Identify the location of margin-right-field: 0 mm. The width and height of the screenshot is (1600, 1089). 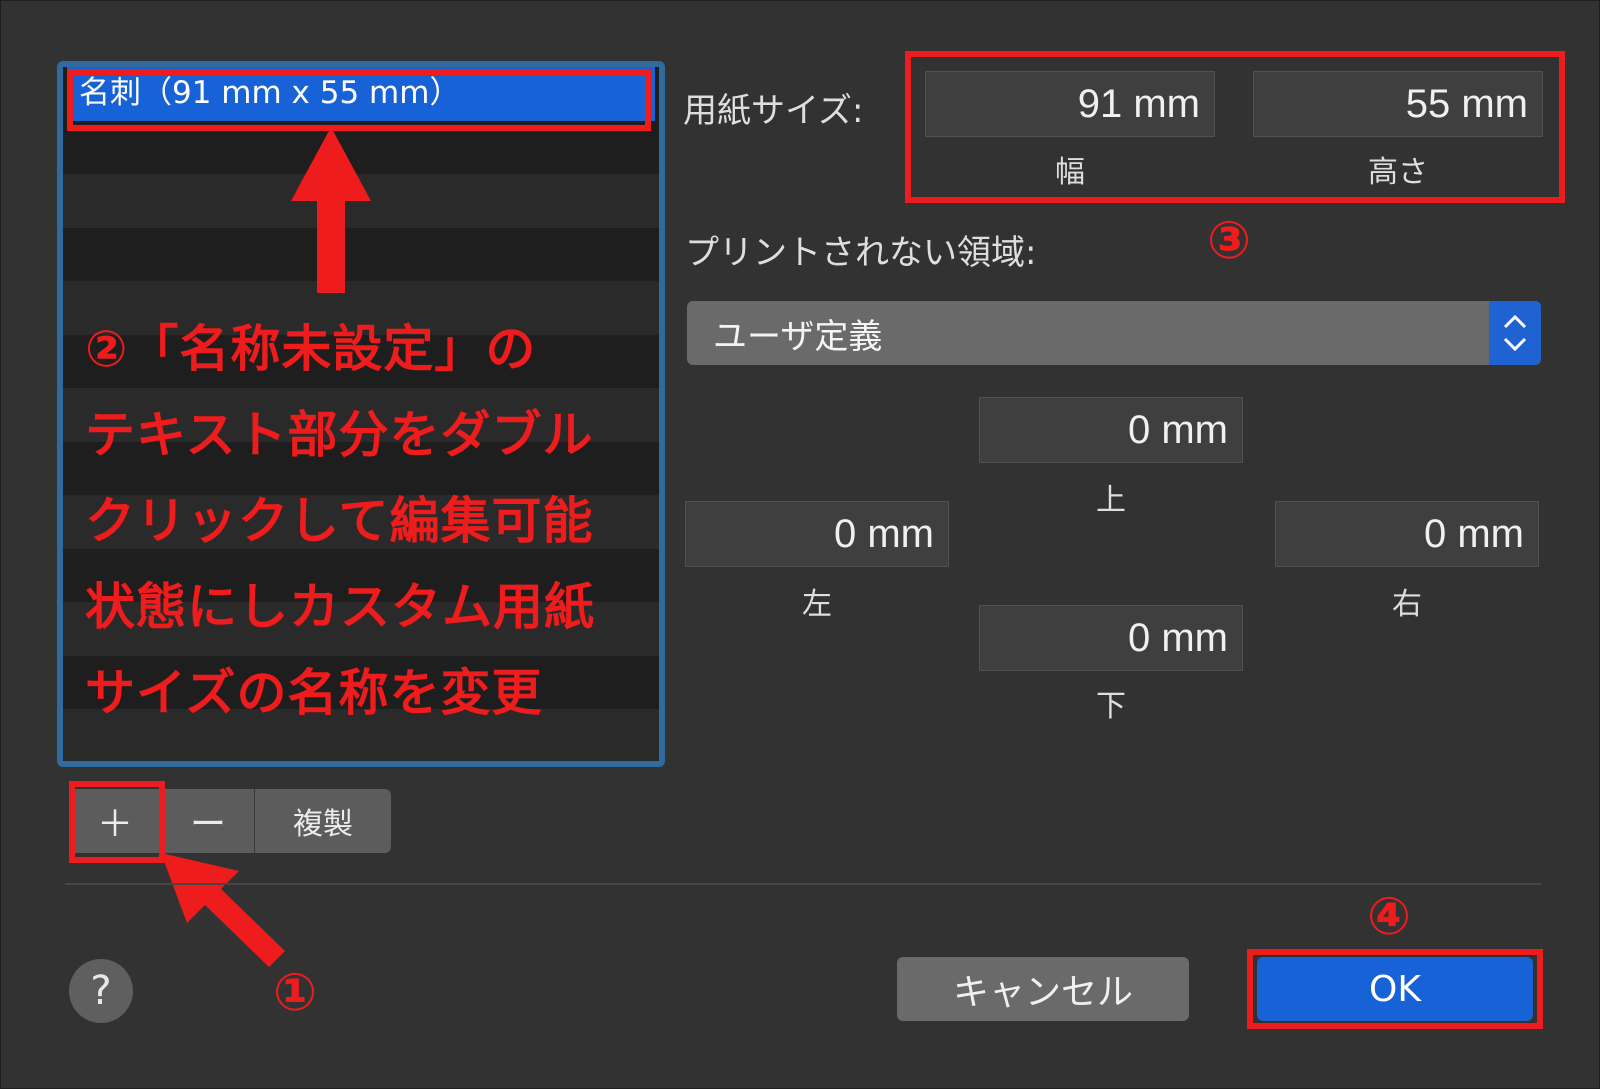
(1407, 534).